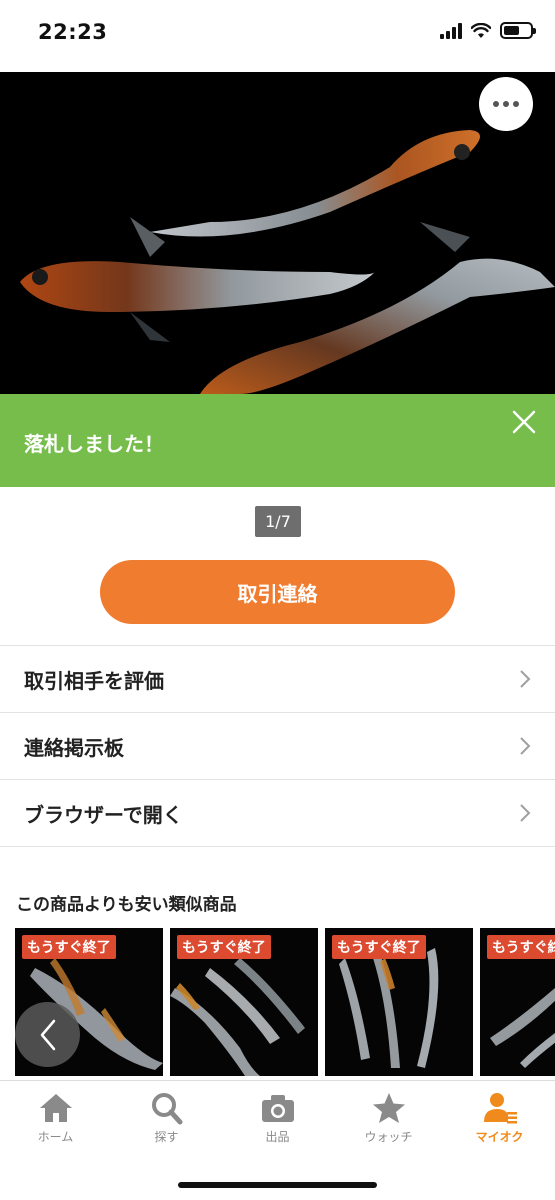  Describe the element at coordinates (103, 814) in the screenshot. I see `menu-item-label: ブラウザーで開く` at that location.